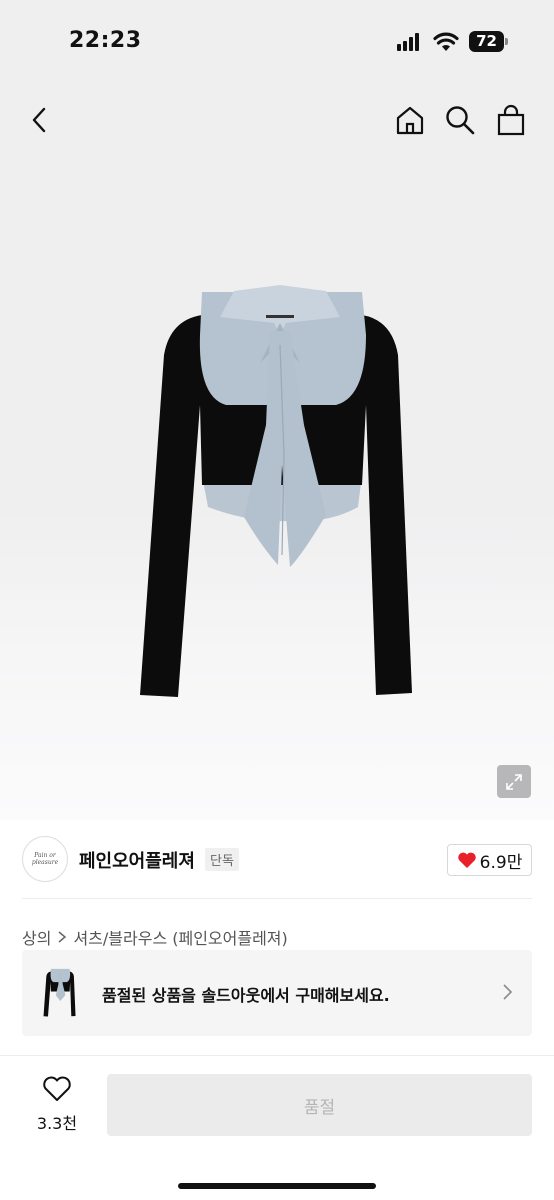 This screenshot has width=554, height=1200. What do you see at coordinates (277, 898) in the screenshot?
I see `divider` at bounding box center [277, 898].